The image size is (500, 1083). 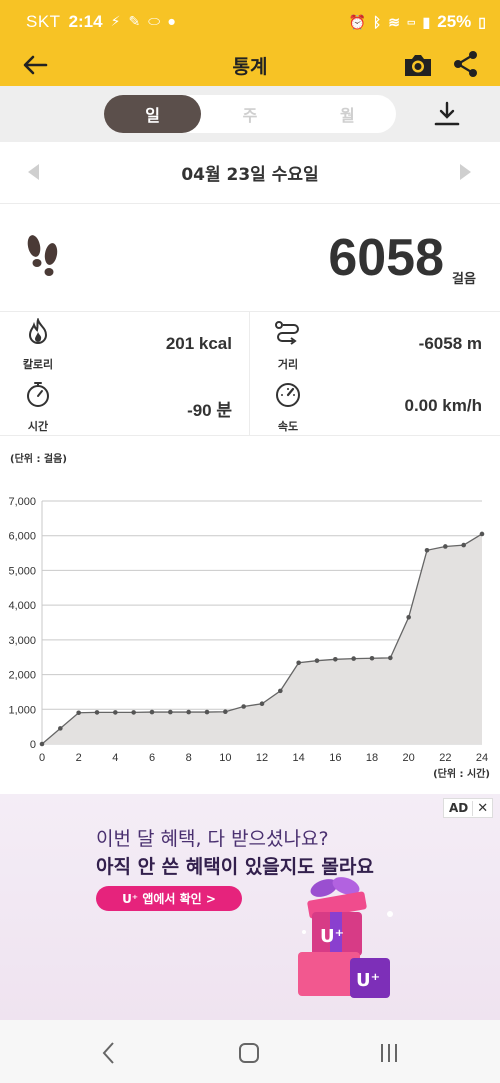 I want to click on footprints-icon, so click(x=42, y=255).